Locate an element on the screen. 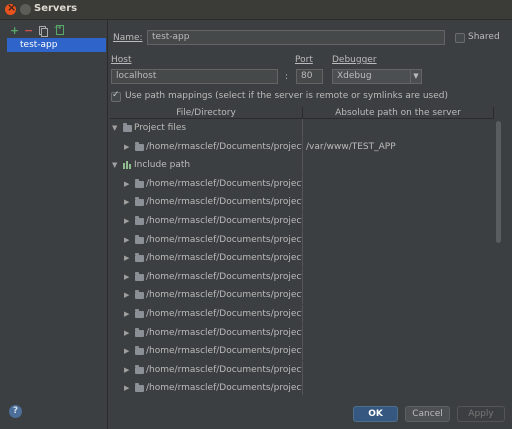 Image resolution: width=512 pixels, height=429 pixels. table-group-row: ▼ Include path is located at coordinates (302, 165).